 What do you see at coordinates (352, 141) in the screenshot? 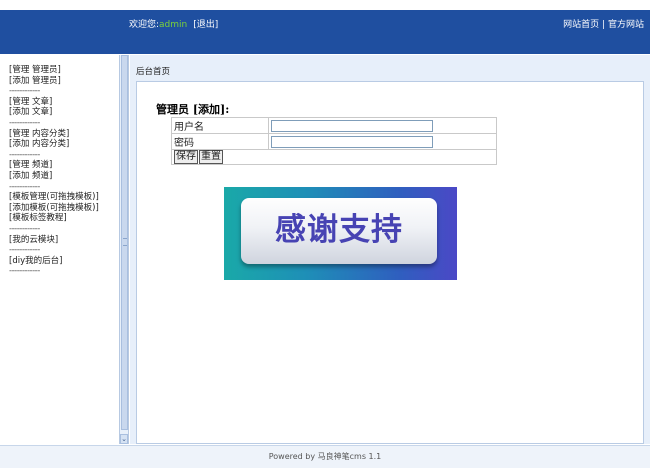
I see `password-input` at bounding box center [352, 141].